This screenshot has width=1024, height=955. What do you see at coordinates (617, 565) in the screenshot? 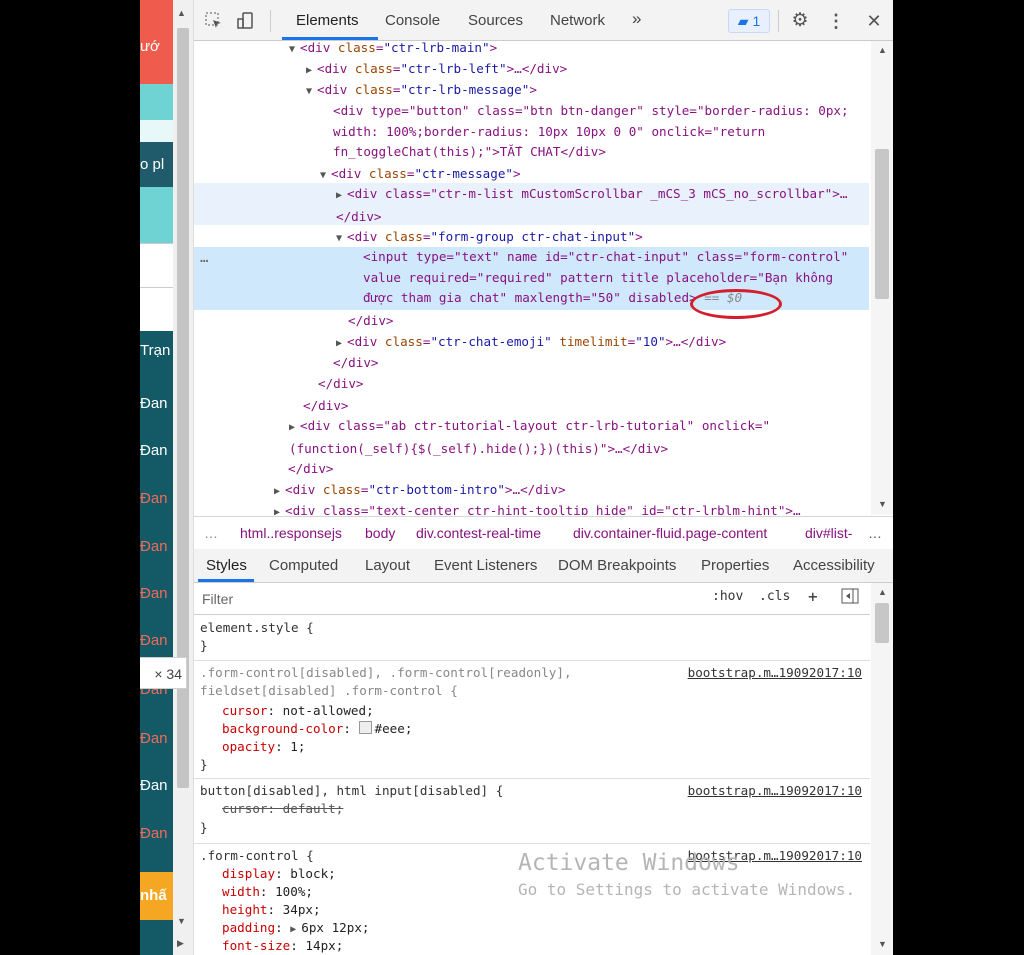
I see `tab-dom-breakpoints: DOM Breakpoints` at bounding box center [617, 565].